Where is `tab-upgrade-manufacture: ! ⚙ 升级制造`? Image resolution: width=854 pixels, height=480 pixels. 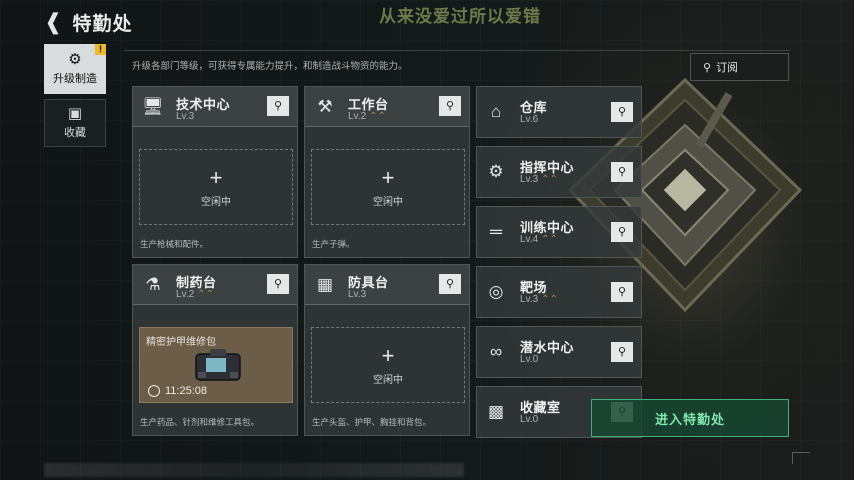
tab-upgrade-manufacture: ! ⚙ 升级制造 is located at coordinates (75, 69).